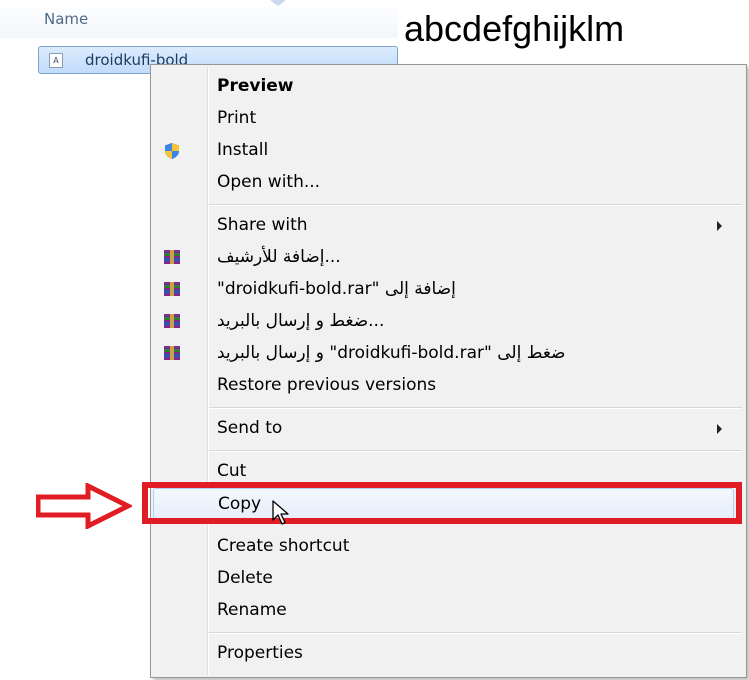 This screenshot has width=749, height=680. I want to click on menu-item-label: Delete, so click(245, 578).